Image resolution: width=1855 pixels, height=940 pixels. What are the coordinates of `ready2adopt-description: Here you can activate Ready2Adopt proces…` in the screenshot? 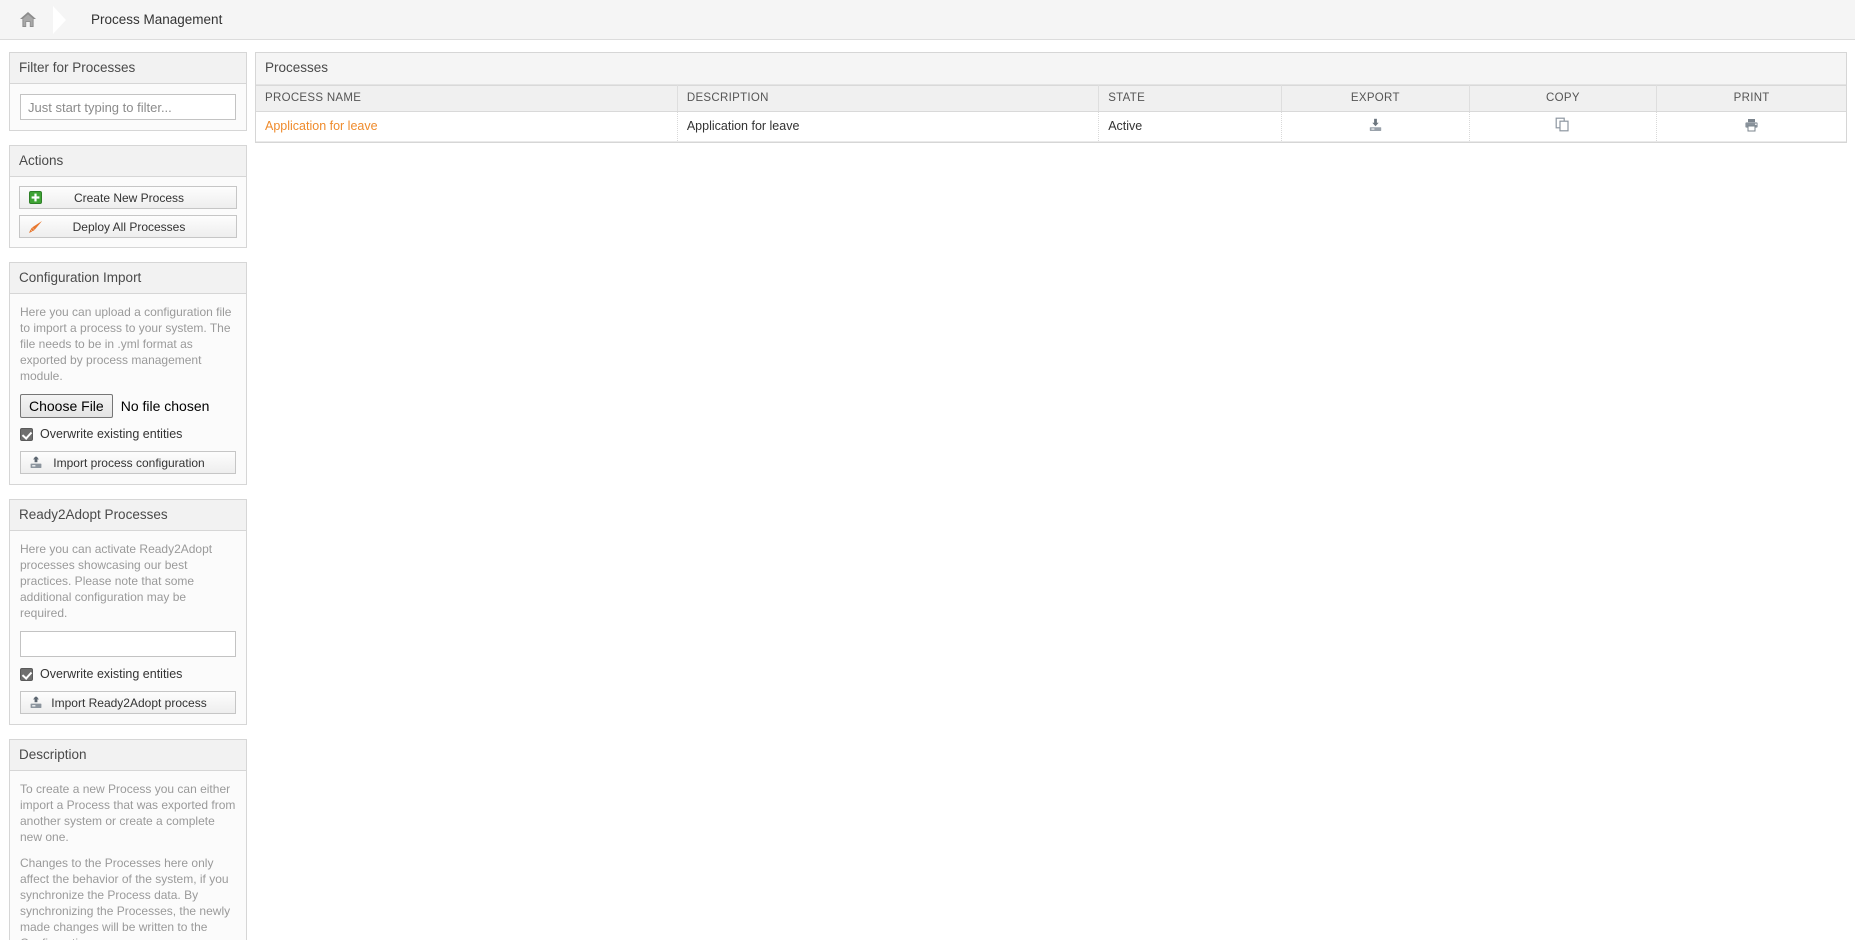 It's located at (116, 581).